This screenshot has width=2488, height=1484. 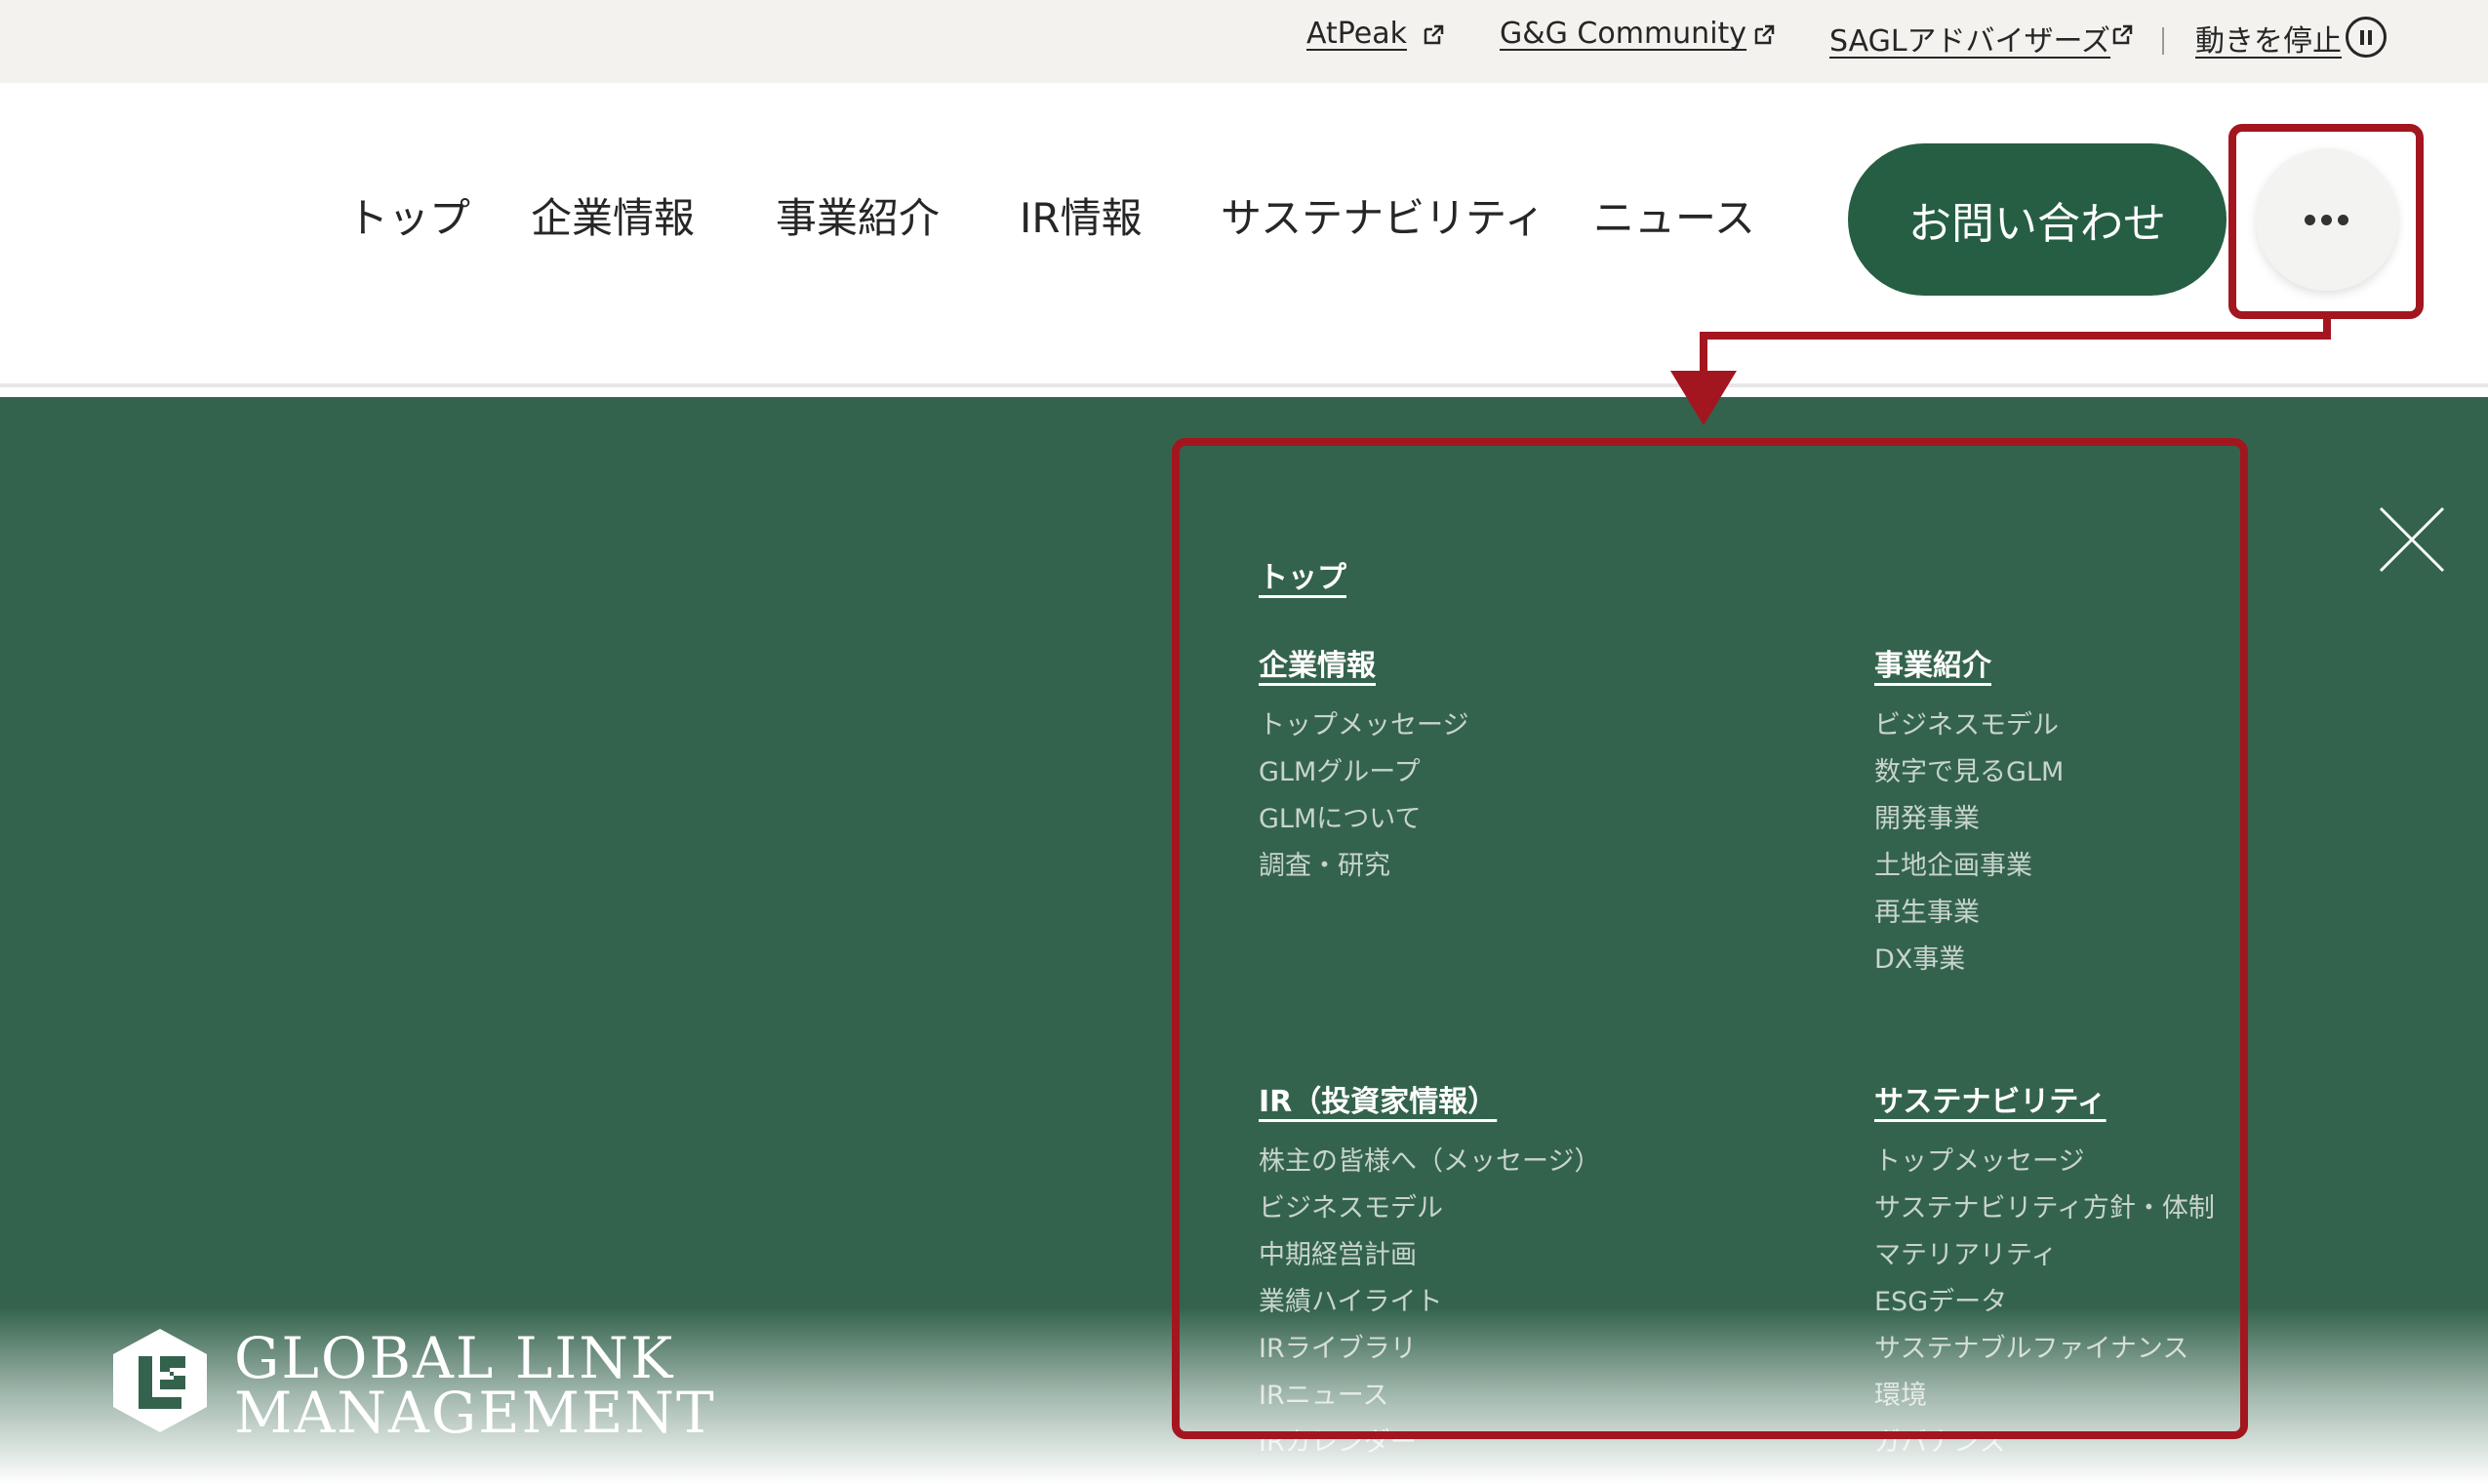 What do you see at coordinates (858, 215) in the screenshot?
I see `nav-business: 事業紹介` at bounding box center [858, 215].